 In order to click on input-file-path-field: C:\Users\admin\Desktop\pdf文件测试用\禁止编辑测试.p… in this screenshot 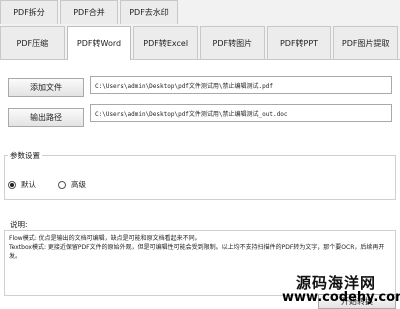, I will do `click(241, 85)`.